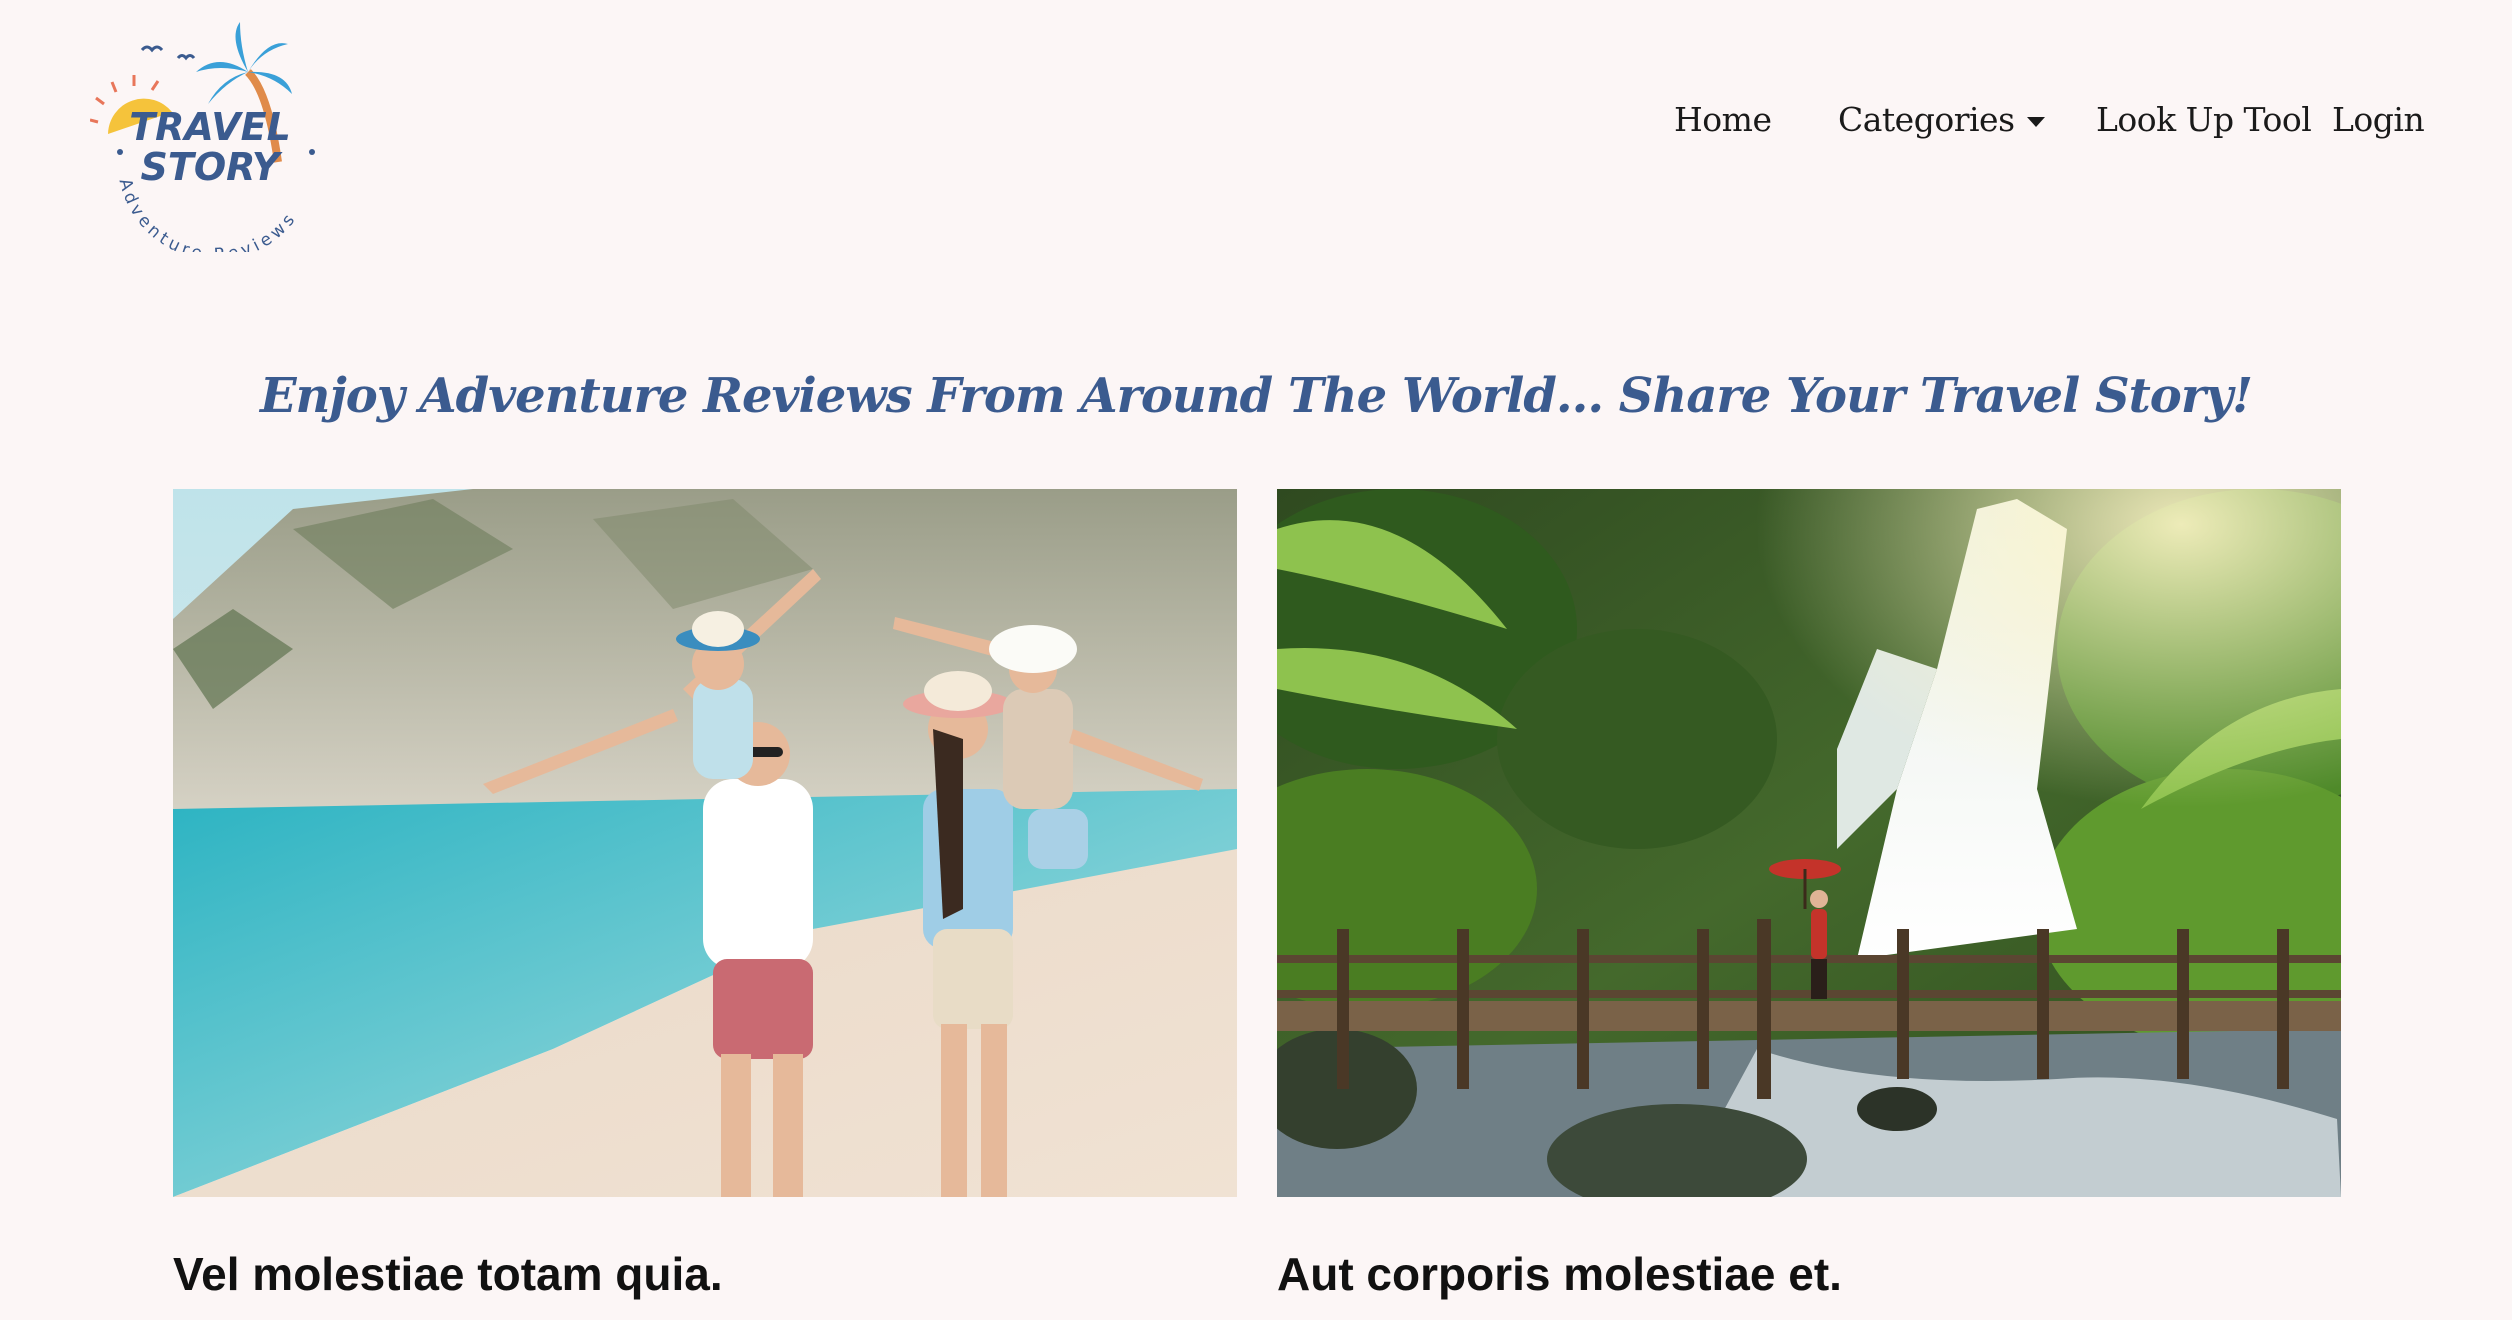 This screenshot has height=1320, width=2512. I want to click on nav-login-link: Login, so click(2378, 119).